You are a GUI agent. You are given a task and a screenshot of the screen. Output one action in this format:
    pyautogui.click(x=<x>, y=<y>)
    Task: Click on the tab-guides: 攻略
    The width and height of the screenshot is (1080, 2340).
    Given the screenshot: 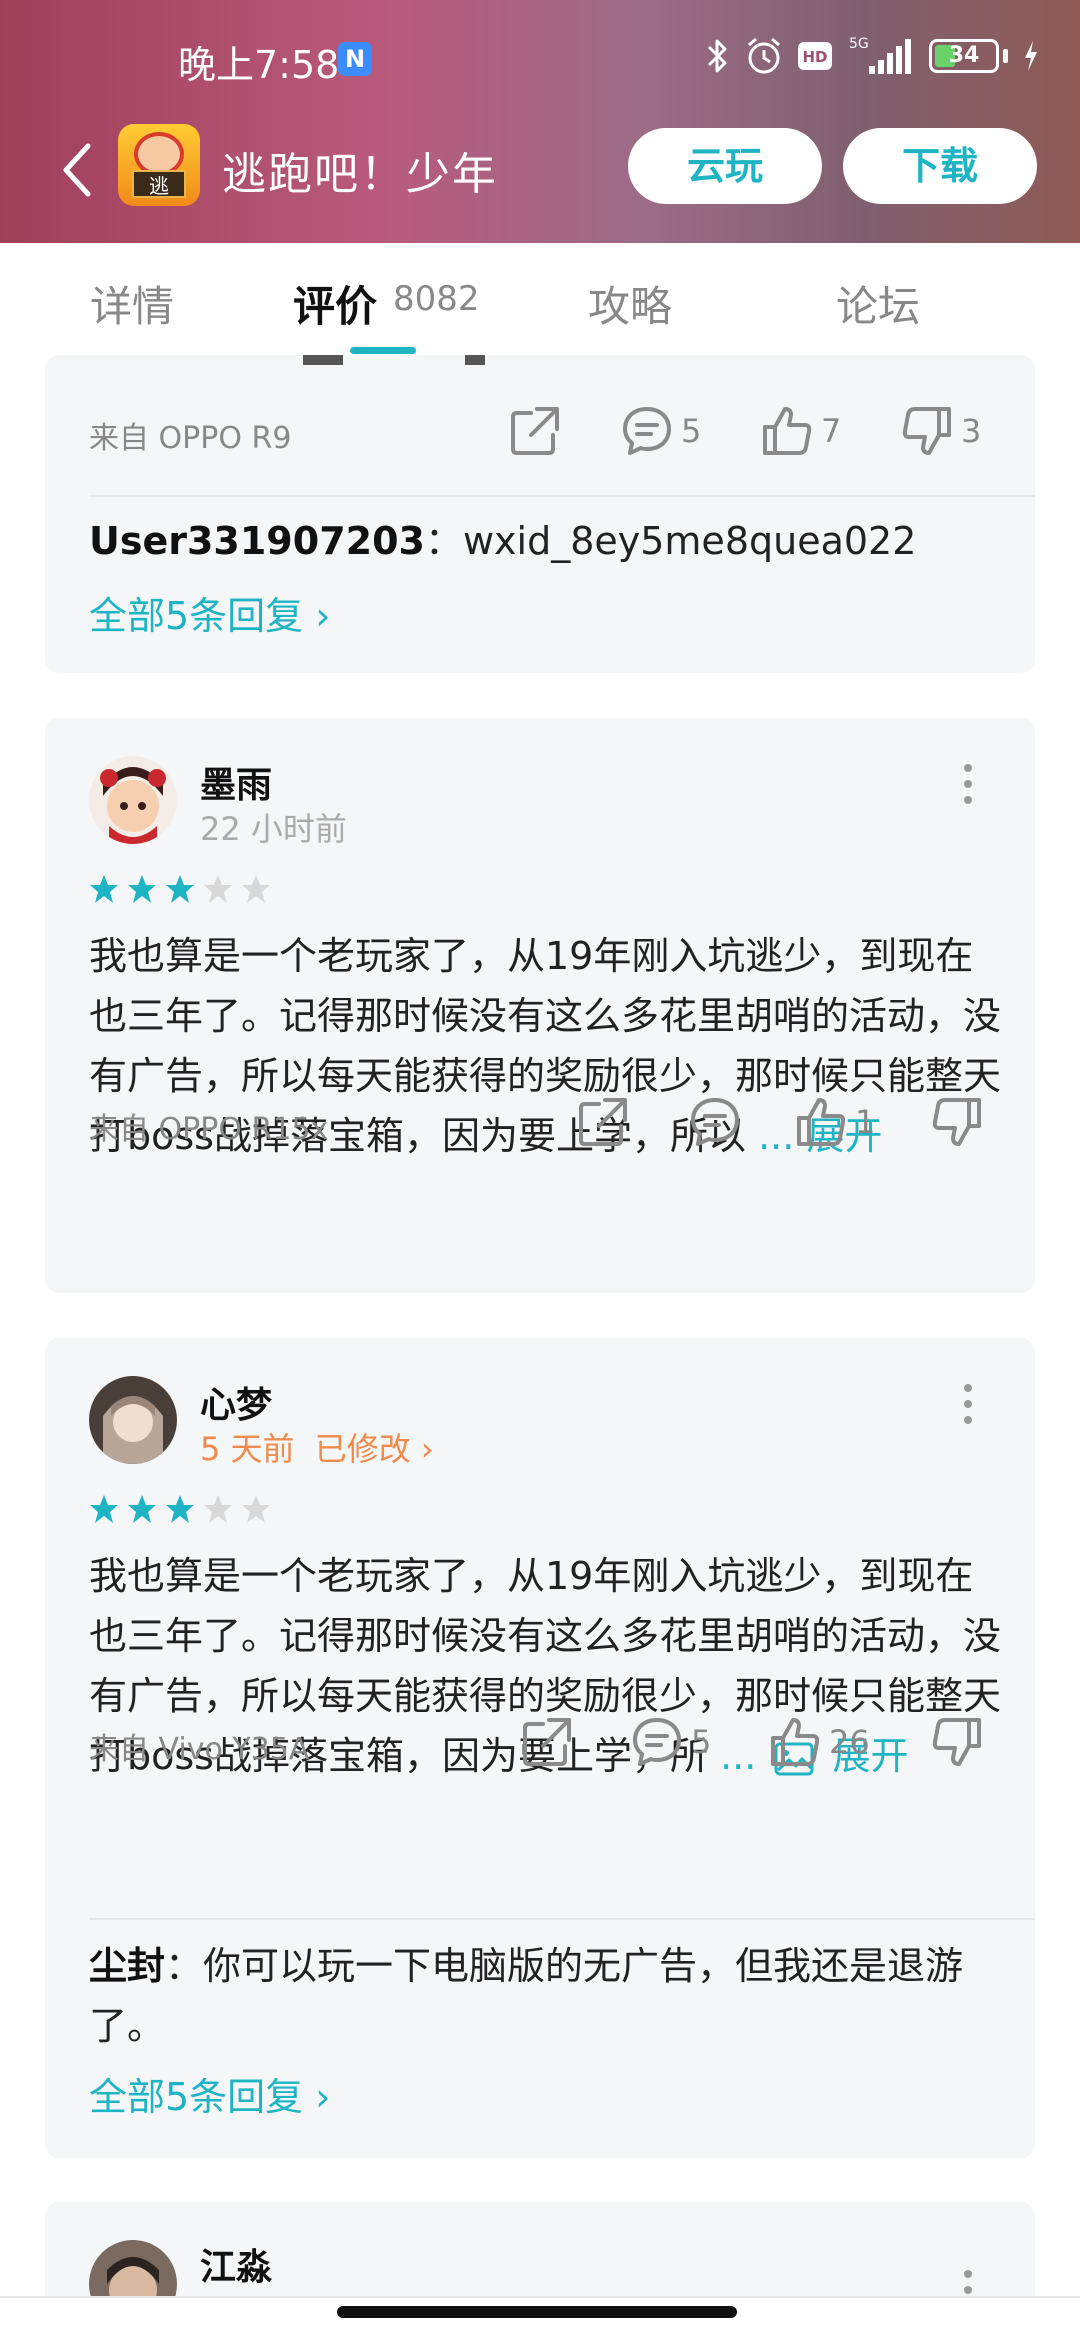 What is the action you would take?
    pyautogui.click(x=630, y=303)
    